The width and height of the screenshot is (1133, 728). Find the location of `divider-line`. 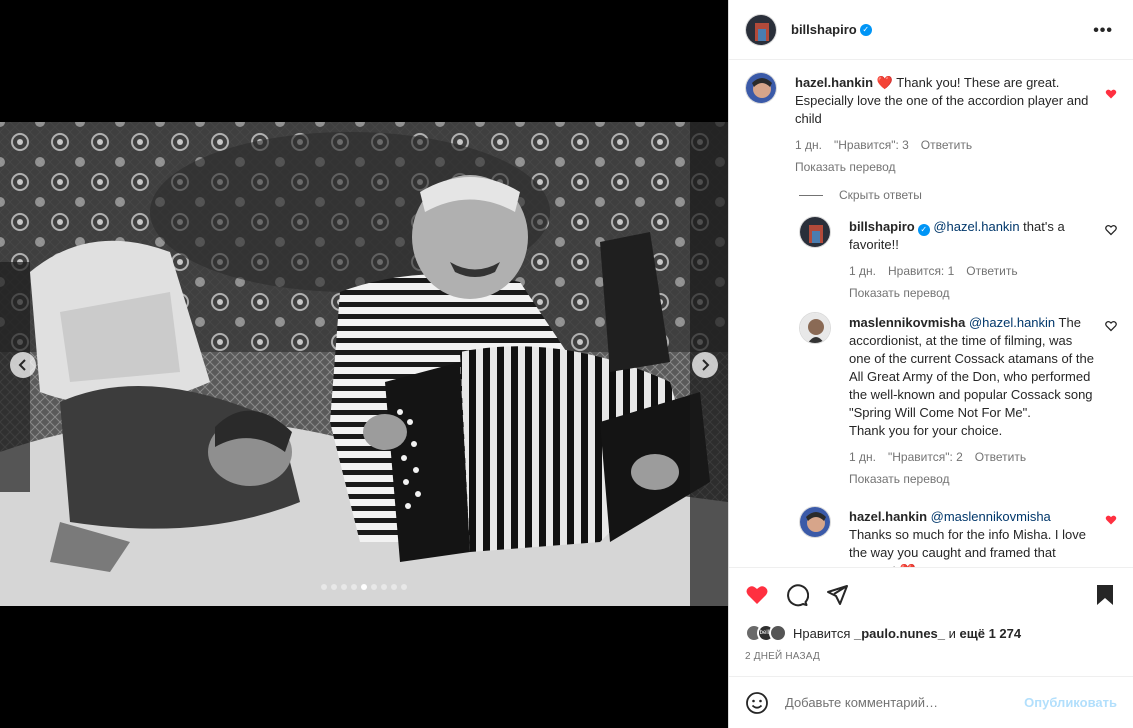

divider-line is located at coordinates (811, 195).